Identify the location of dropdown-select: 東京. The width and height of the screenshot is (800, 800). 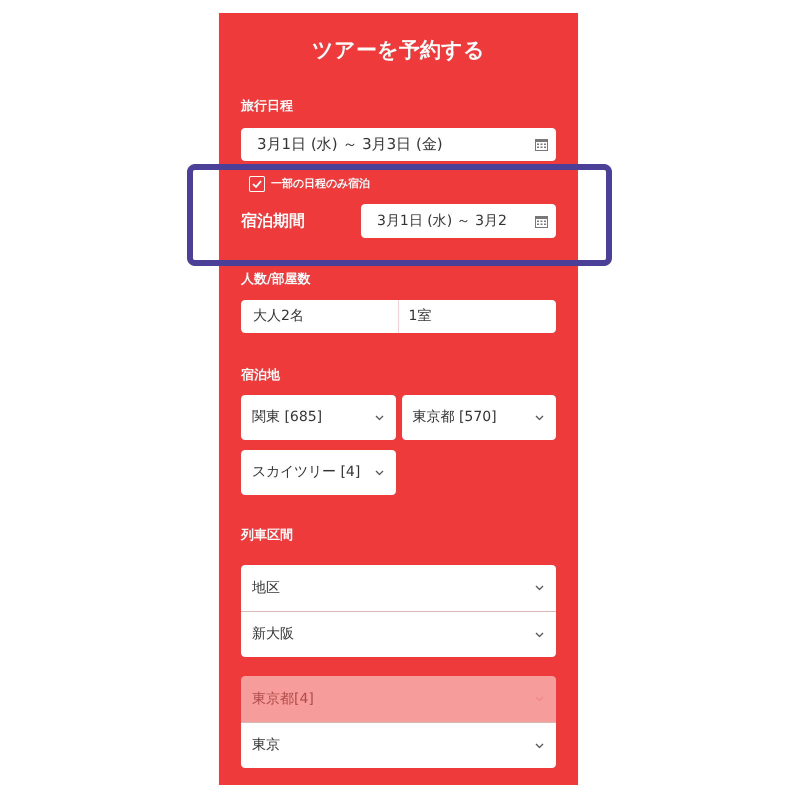
(398, 745).